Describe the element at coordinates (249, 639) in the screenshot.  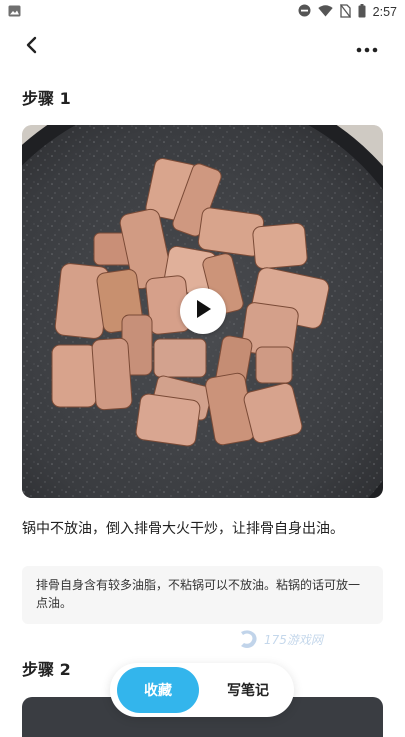
I see `watermark-icon` at that location.